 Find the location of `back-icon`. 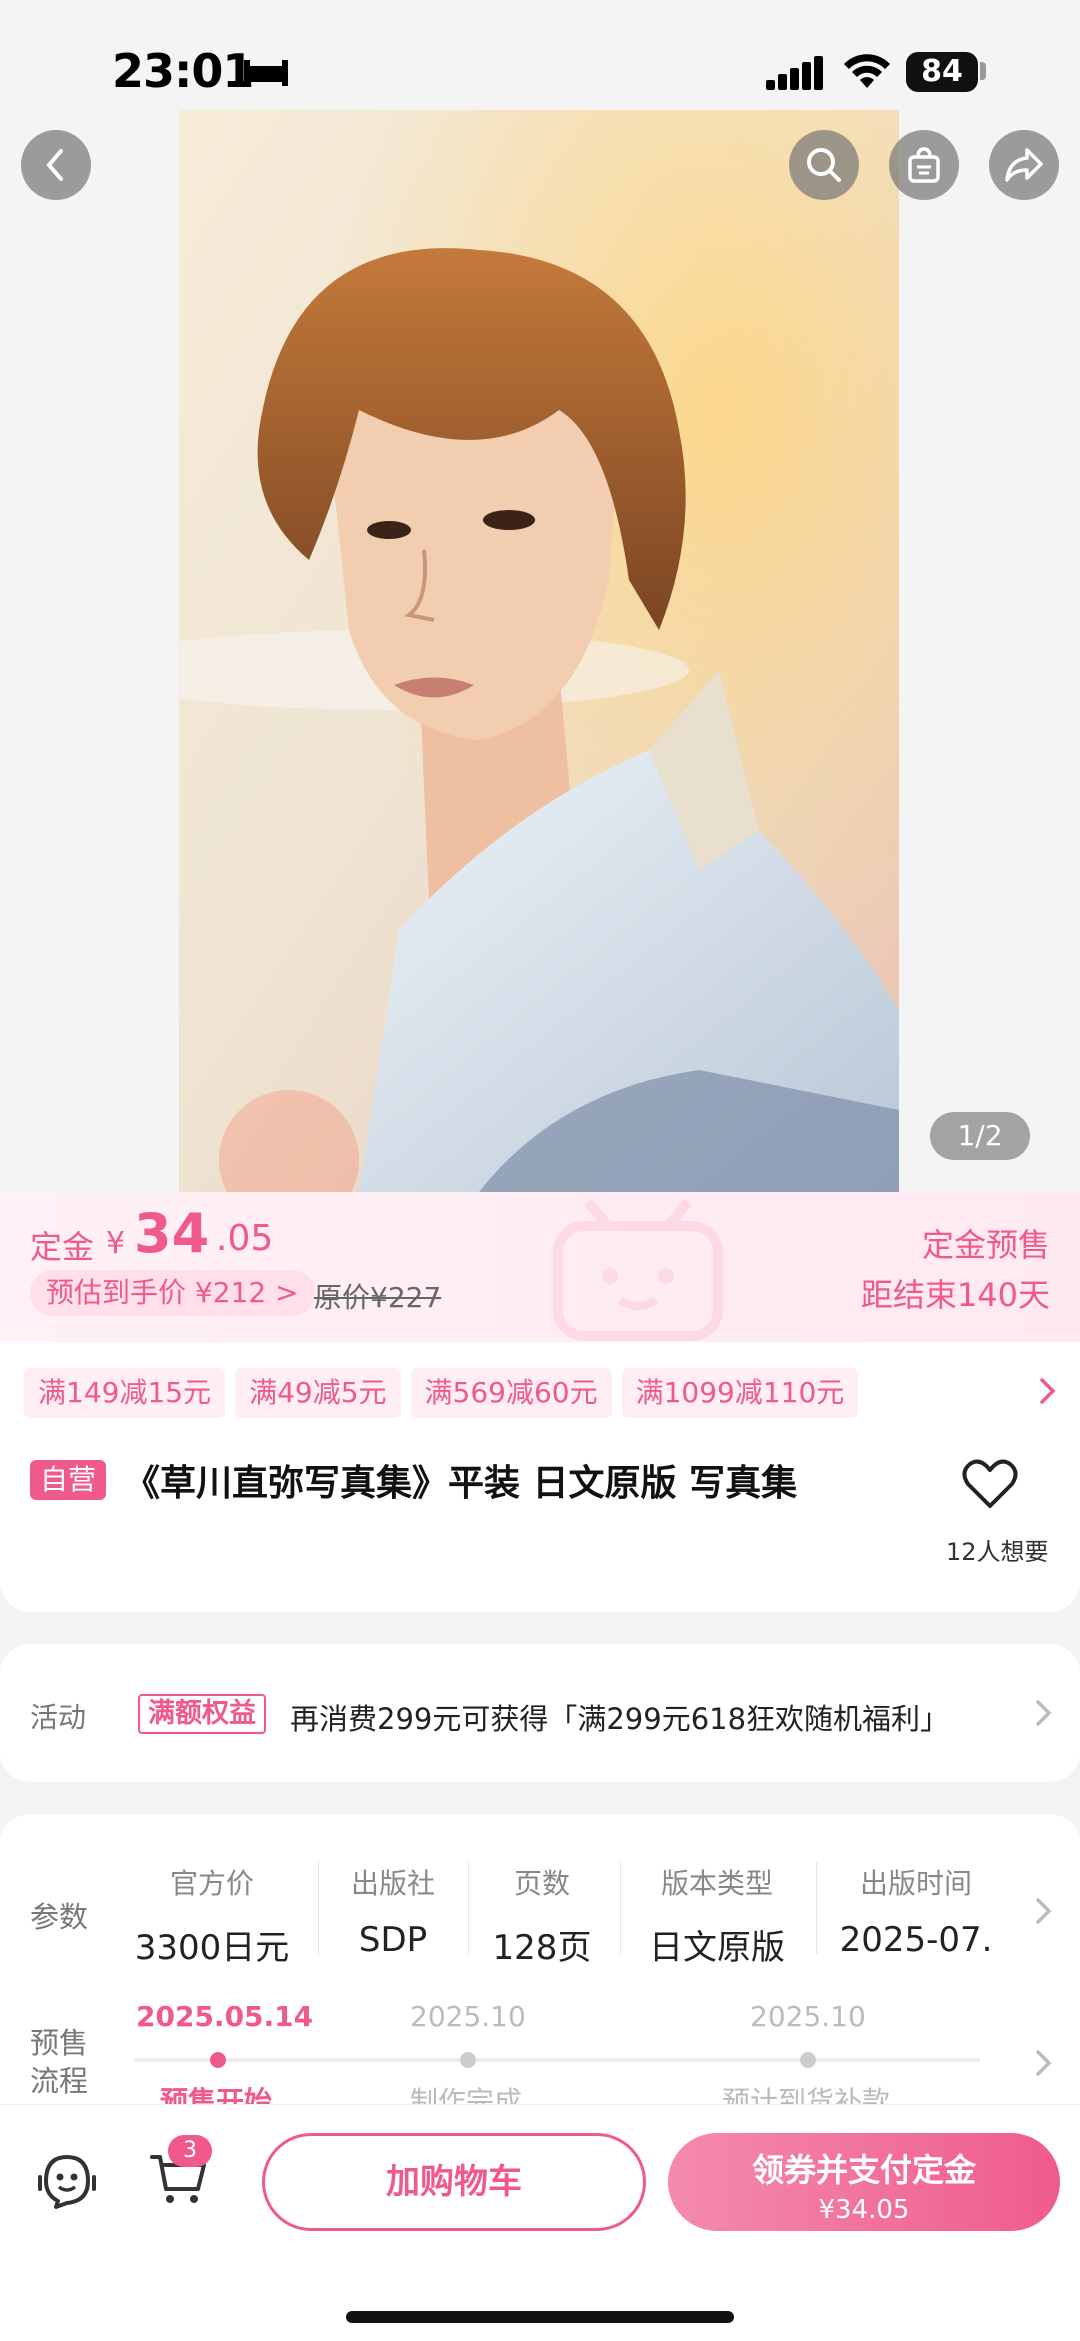

back-icon is located at coordinates (54, 165).